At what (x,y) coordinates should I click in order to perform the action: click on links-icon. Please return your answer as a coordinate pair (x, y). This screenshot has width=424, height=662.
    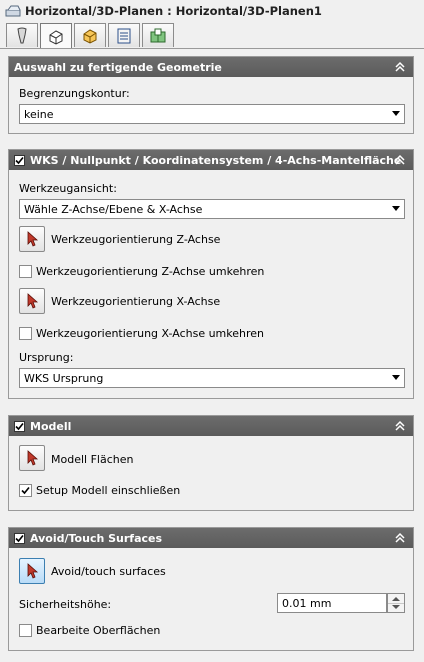
    Looking at the image, I should click on (158, 35).